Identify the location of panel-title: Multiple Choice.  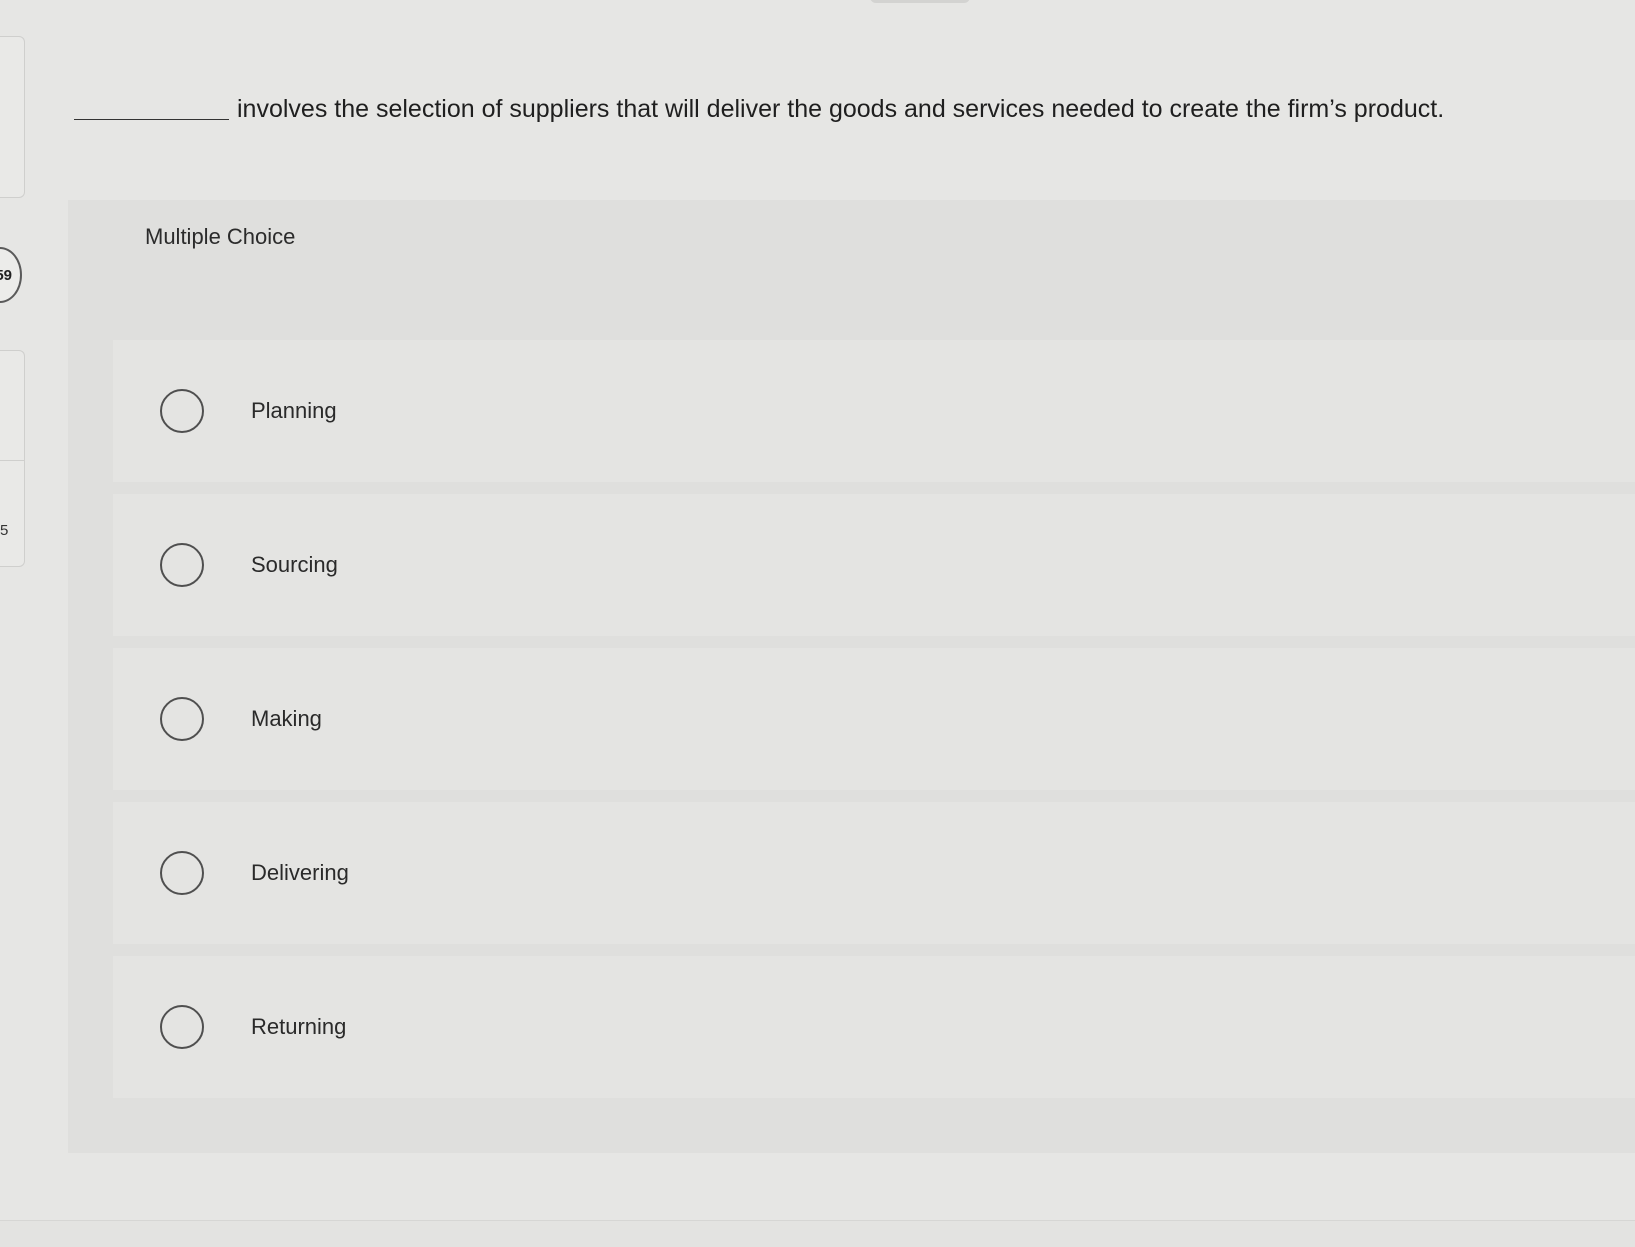
(220, 236).